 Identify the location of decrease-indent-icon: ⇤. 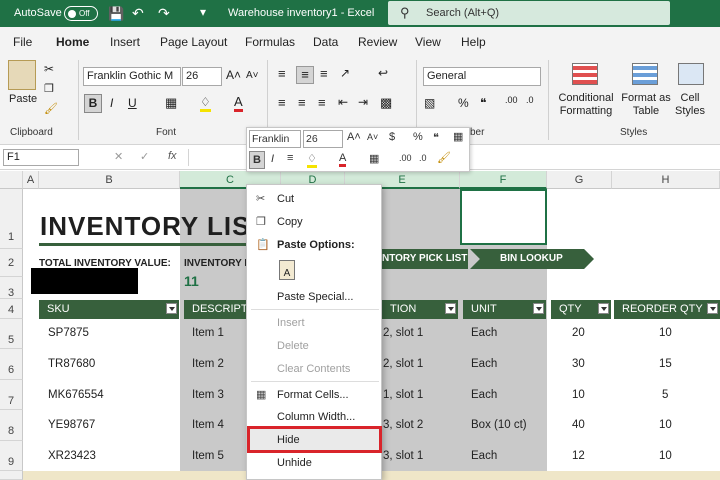
(343, 102).